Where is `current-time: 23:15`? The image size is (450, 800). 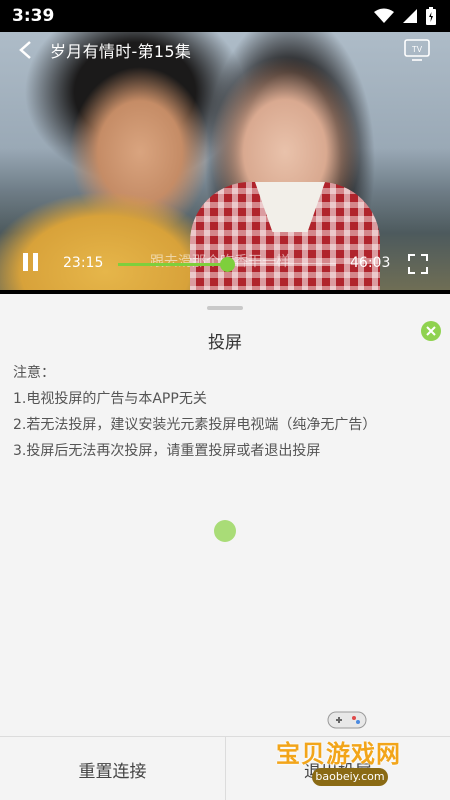 current-time: 23:15 is located at coordinates (83, 263).